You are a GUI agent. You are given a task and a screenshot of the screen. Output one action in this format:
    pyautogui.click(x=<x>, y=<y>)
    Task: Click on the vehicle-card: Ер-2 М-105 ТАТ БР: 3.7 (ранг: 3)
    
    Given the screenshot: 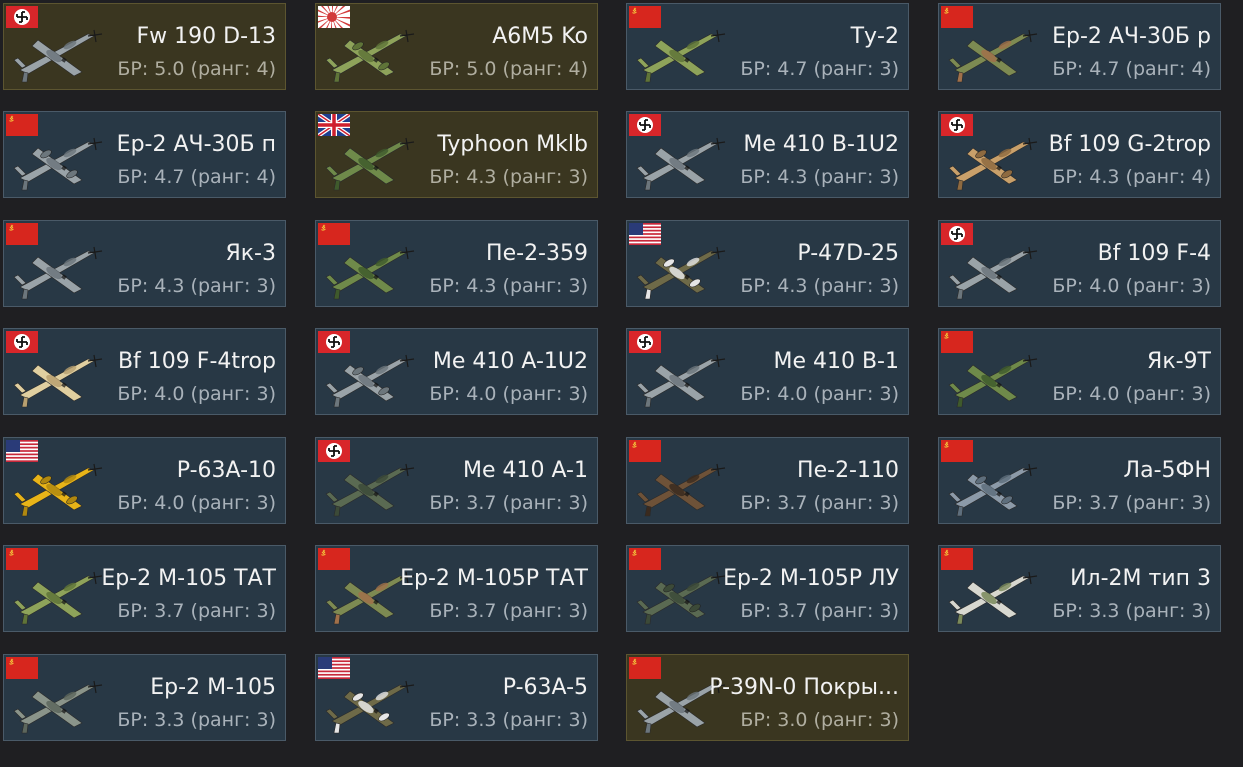 What is the action you would take?
    pyautogui.click(x=144, y=588)
    